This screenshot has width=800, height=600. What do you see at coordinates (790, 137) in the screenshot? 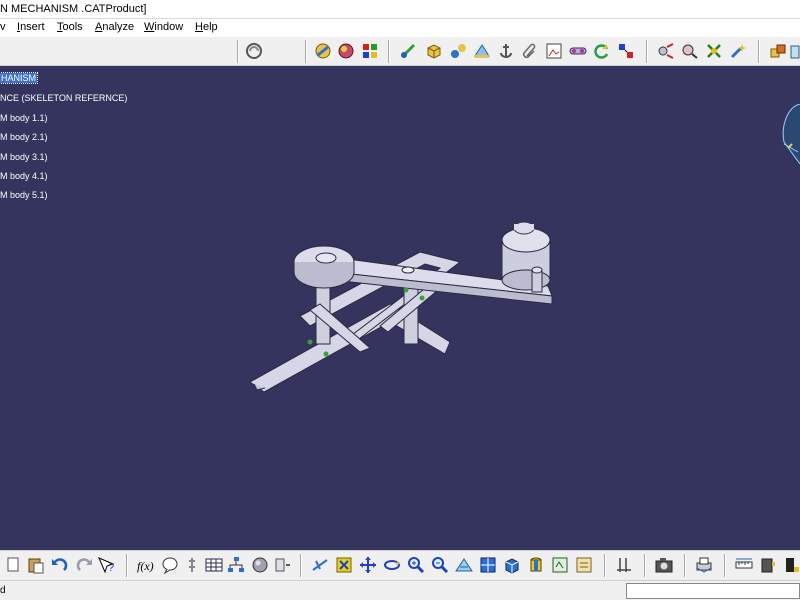
I see `compass-widget` at bounding box center [790, 137].